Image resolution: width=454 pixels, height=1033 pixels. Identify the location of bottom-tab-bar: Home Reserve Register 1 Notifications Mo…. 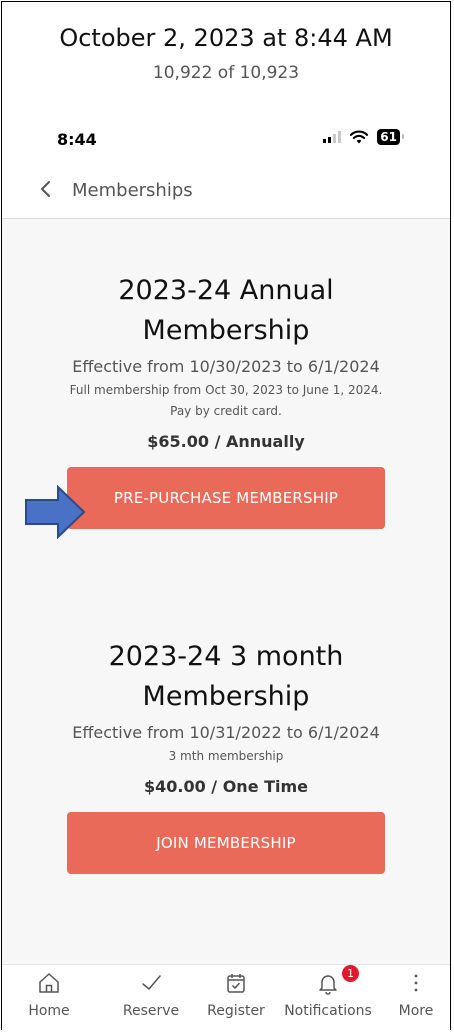
(226, 997).